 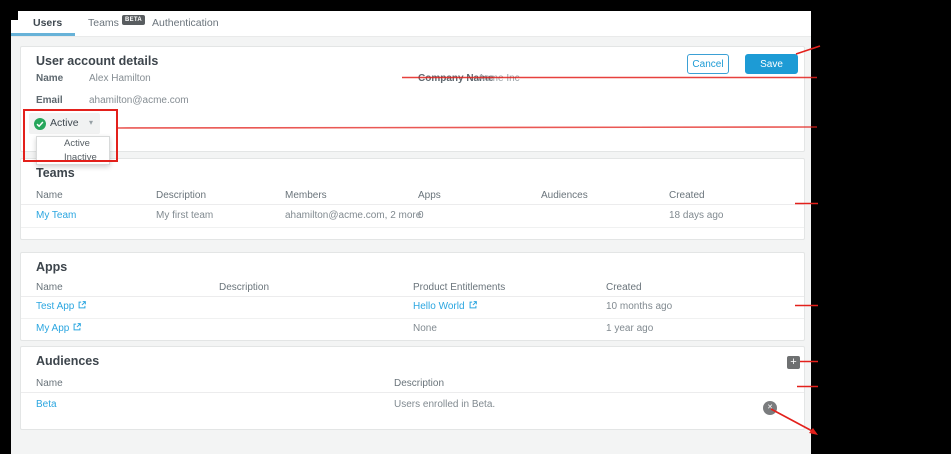 What do you see at coordinates (687, 195) in the screenshot?
I see `teams-header-created: Created` at bounding box center [687, 195].